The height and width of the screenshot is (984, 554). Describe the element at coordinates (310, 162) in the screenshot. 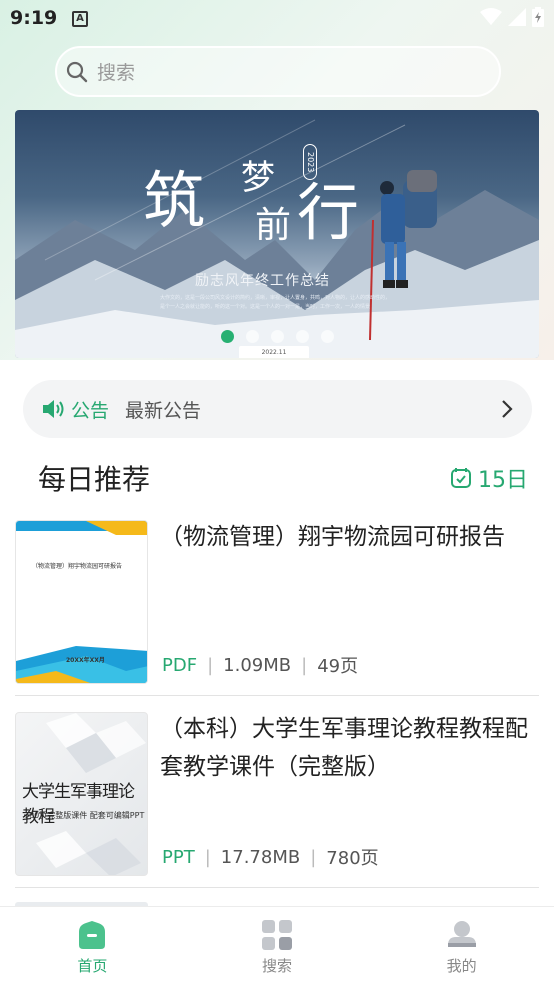

I see `banner-year: 2023` at that location.